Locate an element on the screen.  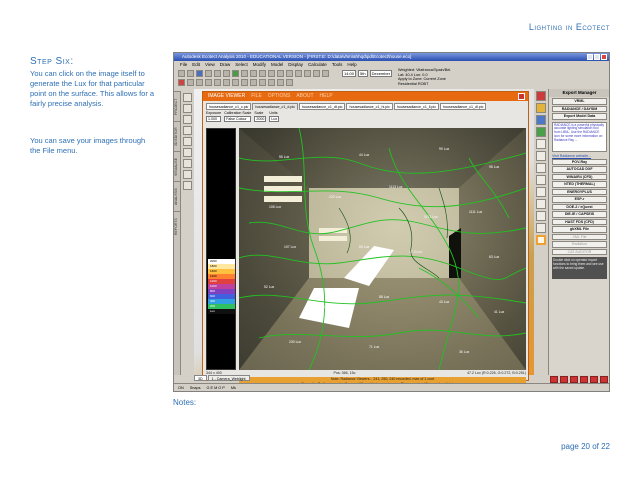
viewer-close-icon is located at coordinates (521, 96).